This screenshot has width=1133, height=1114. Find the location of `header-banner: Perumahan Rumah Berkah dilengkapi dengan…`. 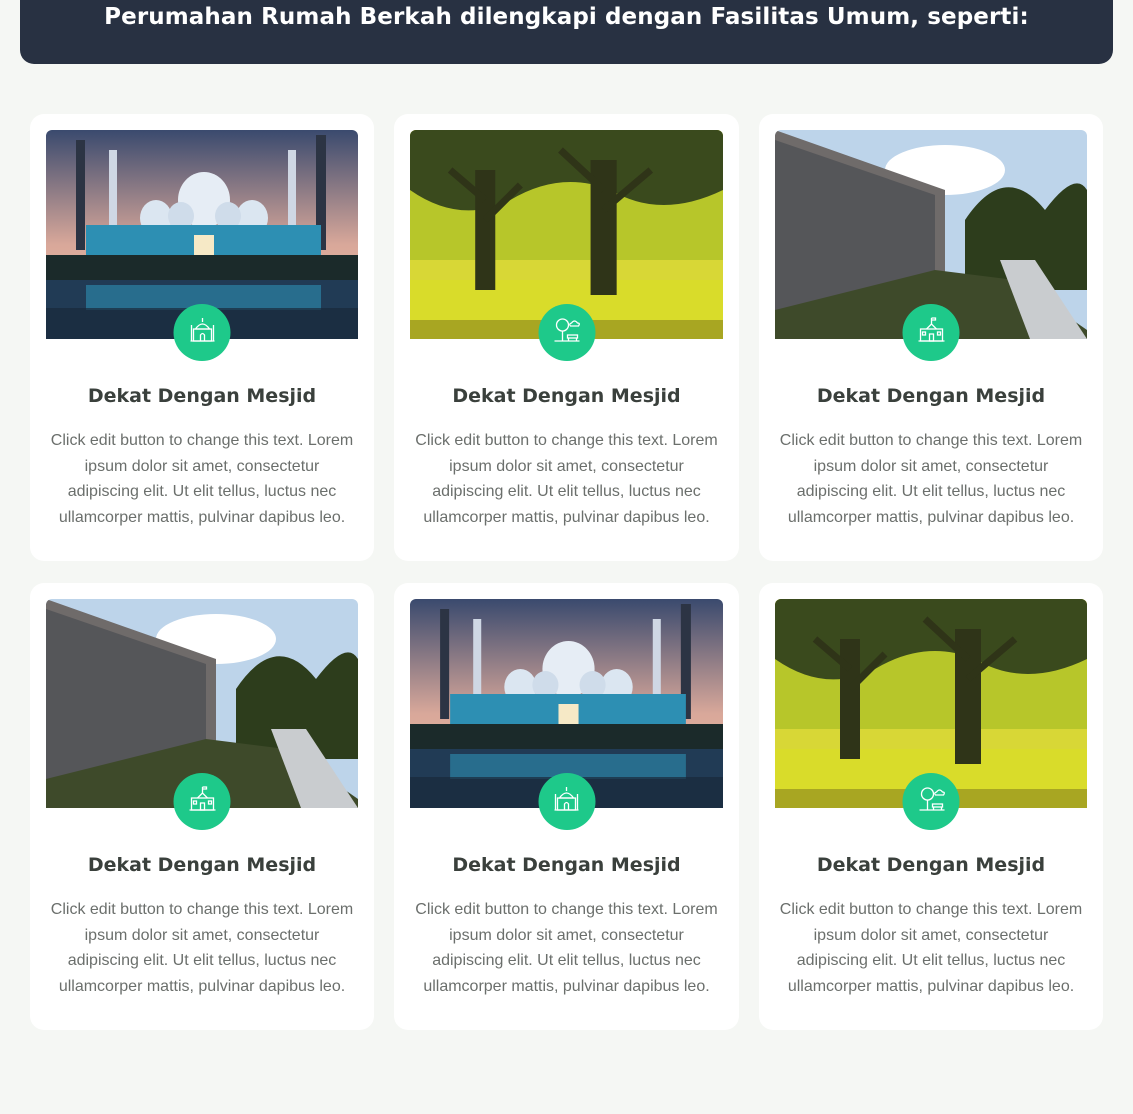

header-banner: Perumahan Rumah Berkah dilengkapi dengan… is located at coordinates (566, 32).